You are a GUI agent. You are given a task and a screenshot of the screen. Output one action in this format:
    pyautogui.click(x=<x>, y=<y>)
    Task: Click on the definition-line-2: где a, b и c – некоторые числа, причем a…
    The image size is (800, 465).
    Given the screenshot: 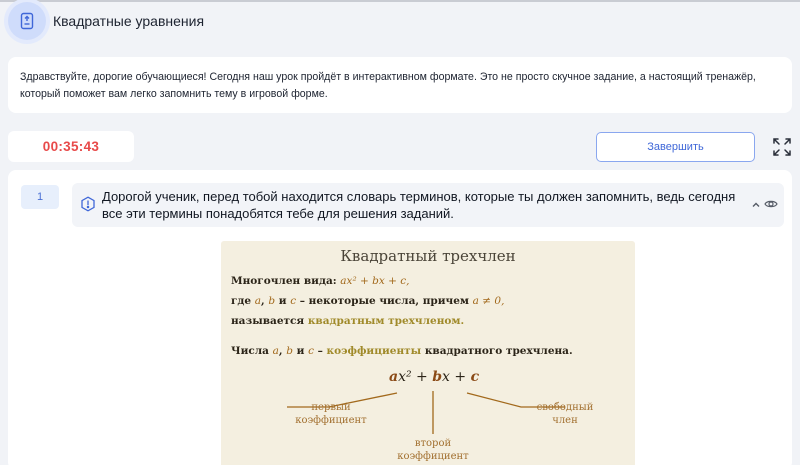 What is the action you would take?
    pyautogui.click(x=367, y=301)
    